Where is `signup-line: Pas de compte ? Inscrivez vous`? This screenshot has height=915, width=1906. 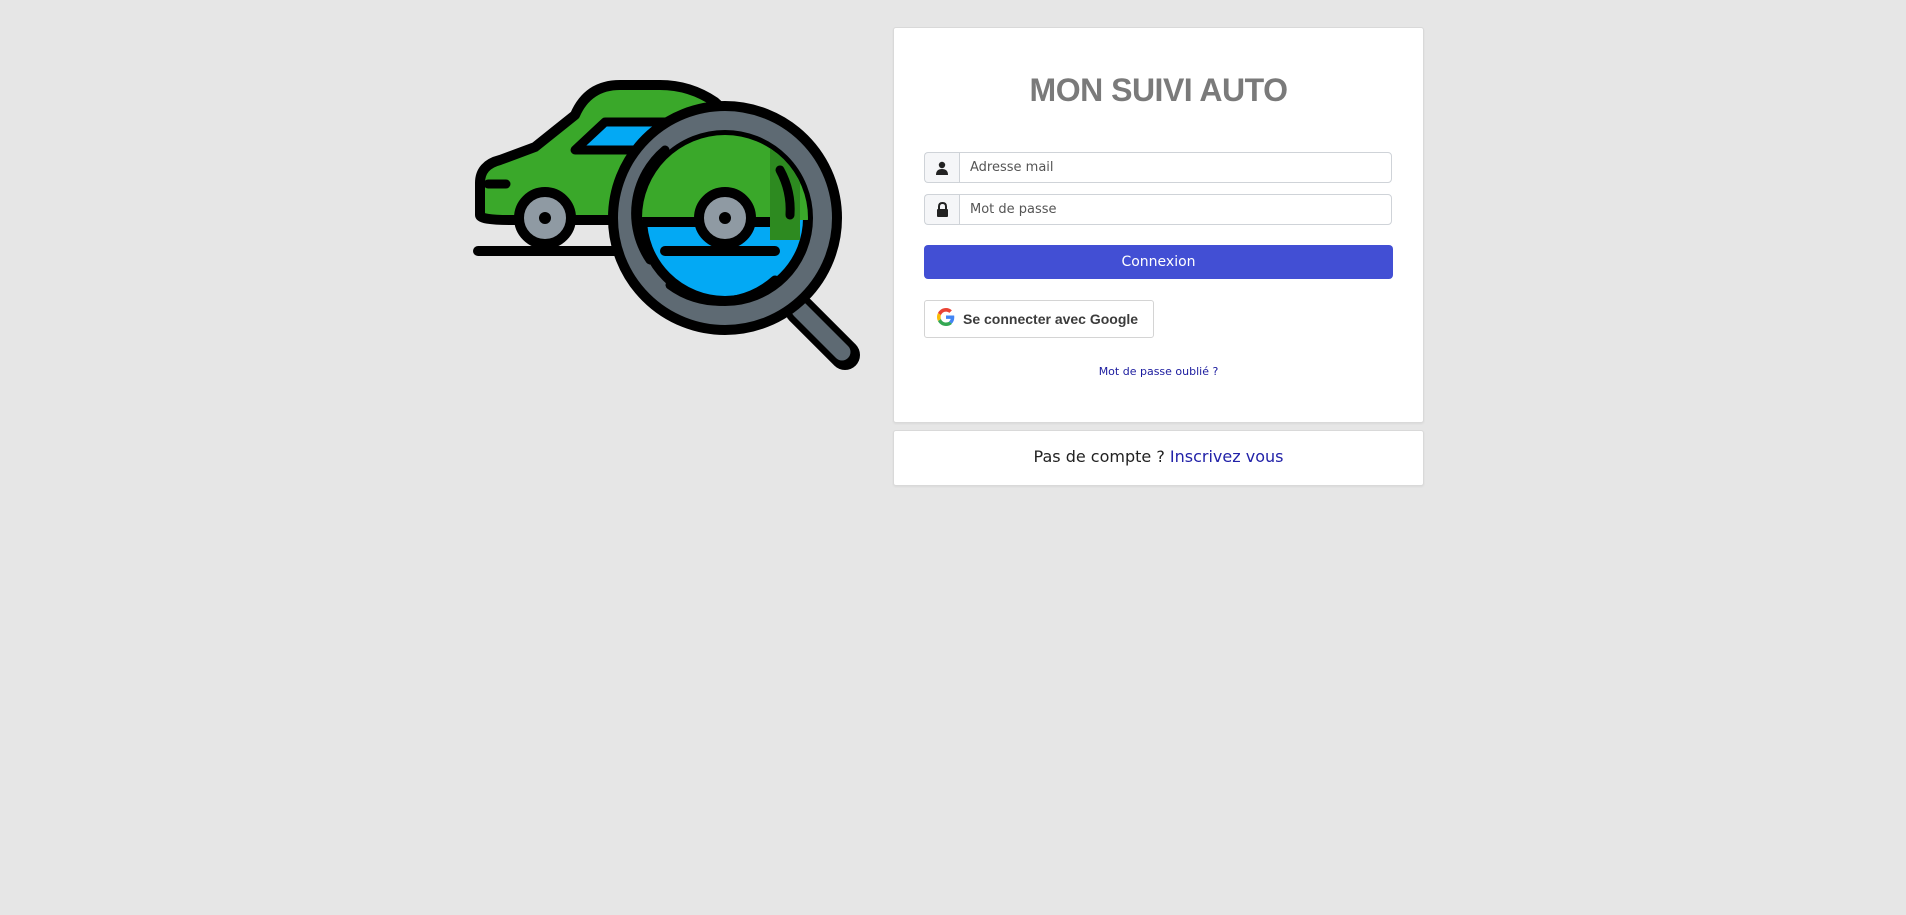
signup-line: Pas de compte ? Inscrivez vous is located at coordinates (1158, 456).